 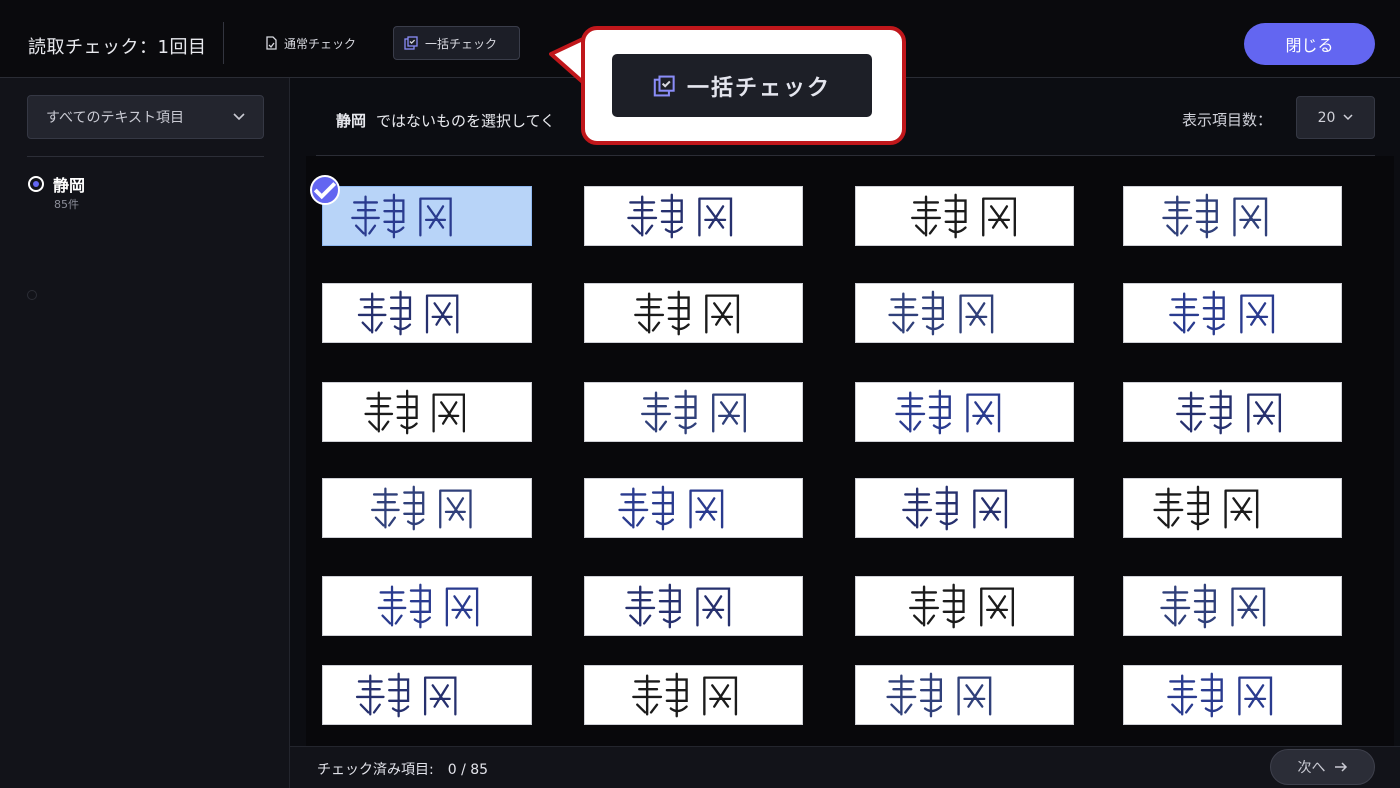 What do you see at coordinates (1309, 44) in the screenshot?
I see `close-button: 閉じる` at bounding box center [1309, 44].